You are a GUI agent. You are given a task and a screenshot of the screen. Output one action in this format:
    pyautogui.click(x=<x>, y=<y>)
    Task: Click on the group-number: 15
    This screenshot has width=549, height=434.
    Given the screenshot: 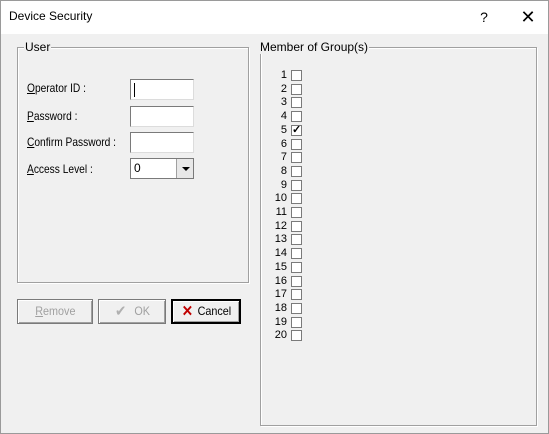 What is the action you would take?
    pyautogui.click(x=280, y=266)
    